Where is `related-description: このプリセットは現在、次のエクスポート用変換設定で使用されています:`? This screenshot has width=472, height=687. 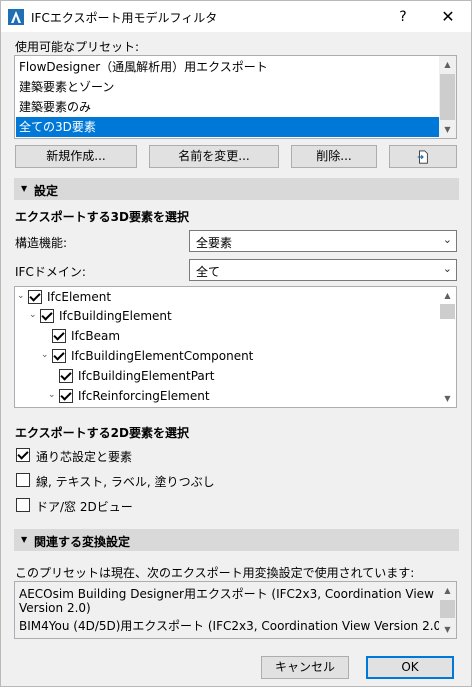 related-description: このプリセットは現在、次のエクスポート用変換設定で使用されています: is located at coordinates (215, 573).